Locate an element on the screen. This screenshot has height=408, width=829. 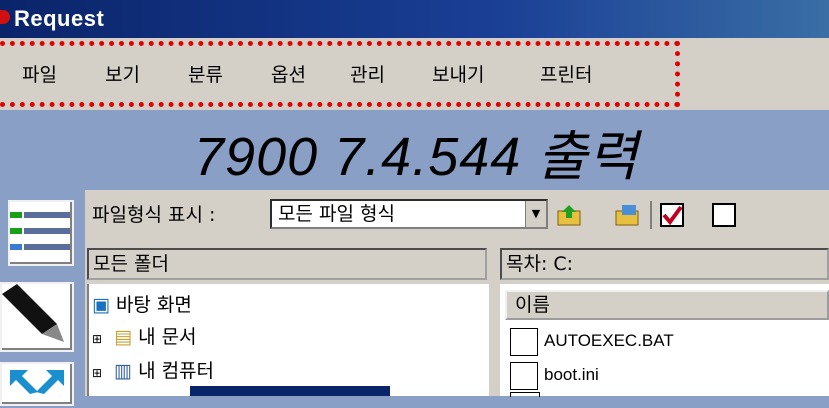
menu-file: 파일 is located at coordinates (39, 73).